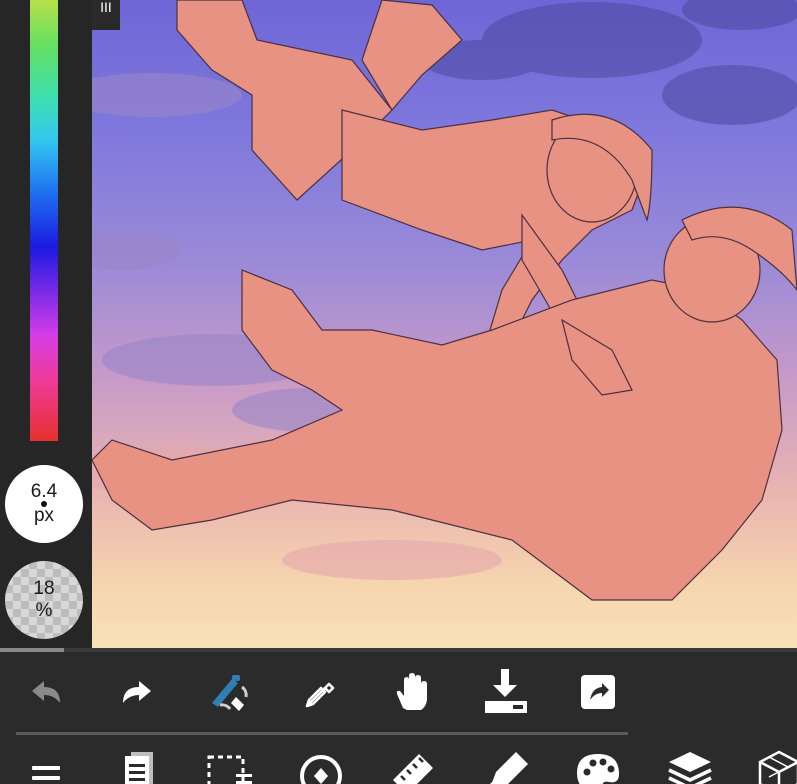 Image resolution: width=797 pixels, height=784 pixels. I want to click on undo-button, so click(46, 692).